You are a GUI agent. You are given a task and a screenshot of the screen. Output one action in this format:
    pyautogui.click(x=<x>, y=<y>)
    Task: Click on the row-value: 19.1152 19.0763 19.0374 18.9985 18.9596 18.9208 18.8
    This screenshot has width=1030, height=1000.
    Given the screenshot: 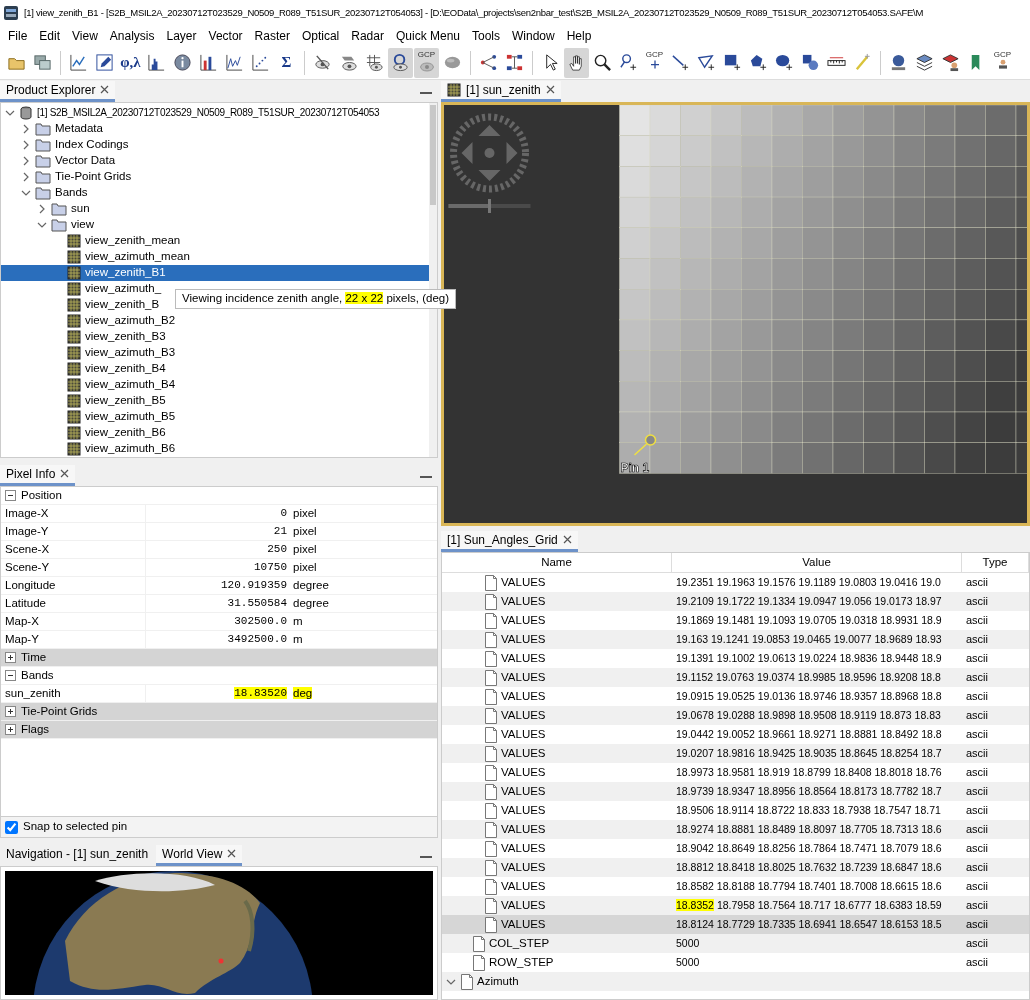 What is the action you would take?
    pyautogui.click(x=808, y=677)
    